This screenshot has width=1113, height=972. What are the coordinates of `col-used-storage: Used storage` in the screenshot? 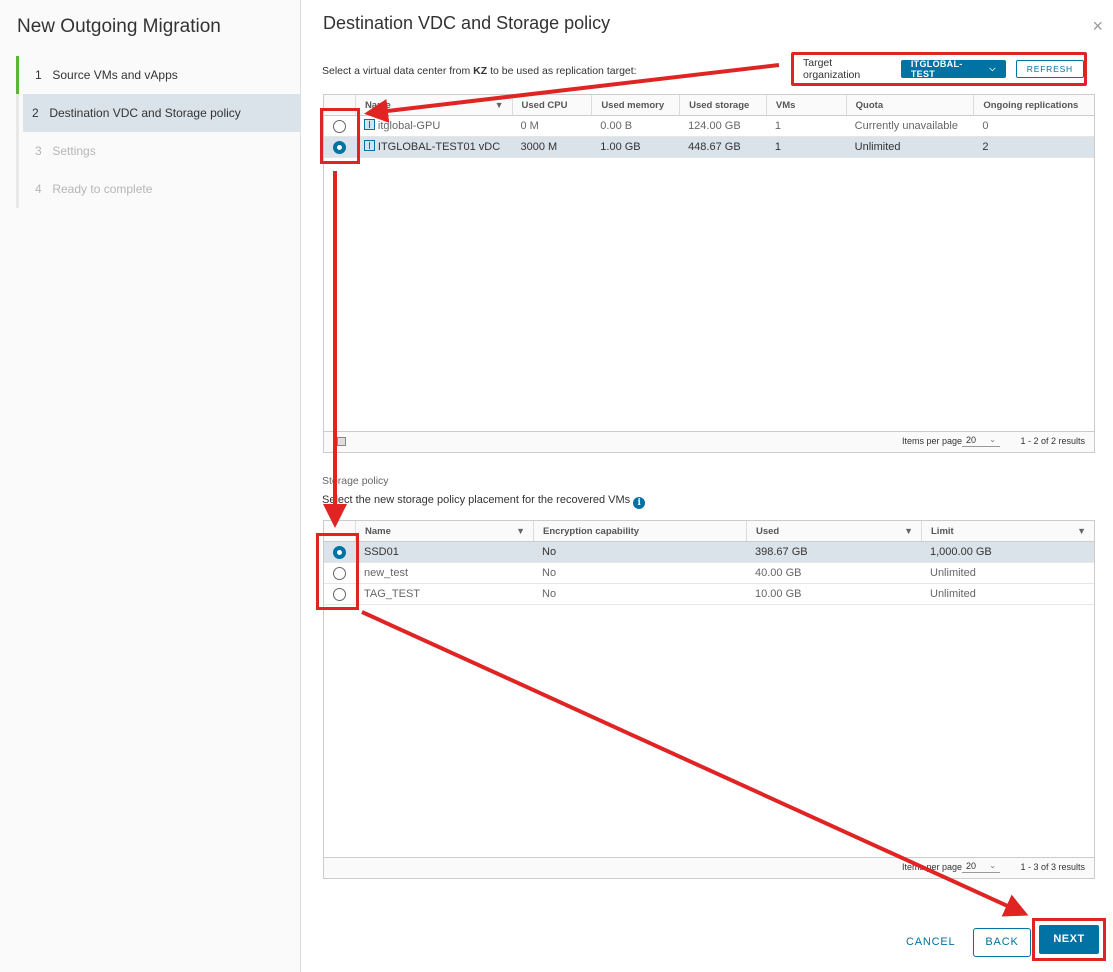 It's located at (722, 105).